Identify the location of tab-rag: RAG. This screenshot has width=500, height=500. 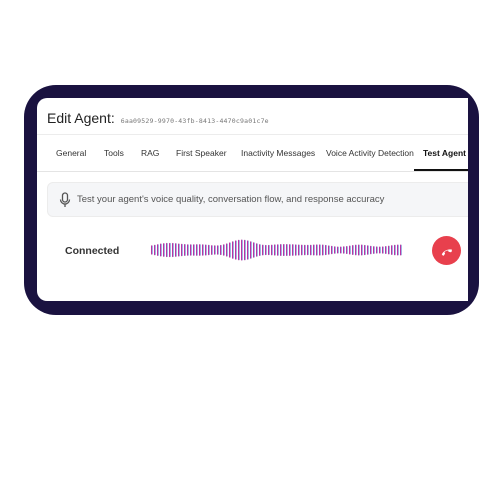
(150, 153).